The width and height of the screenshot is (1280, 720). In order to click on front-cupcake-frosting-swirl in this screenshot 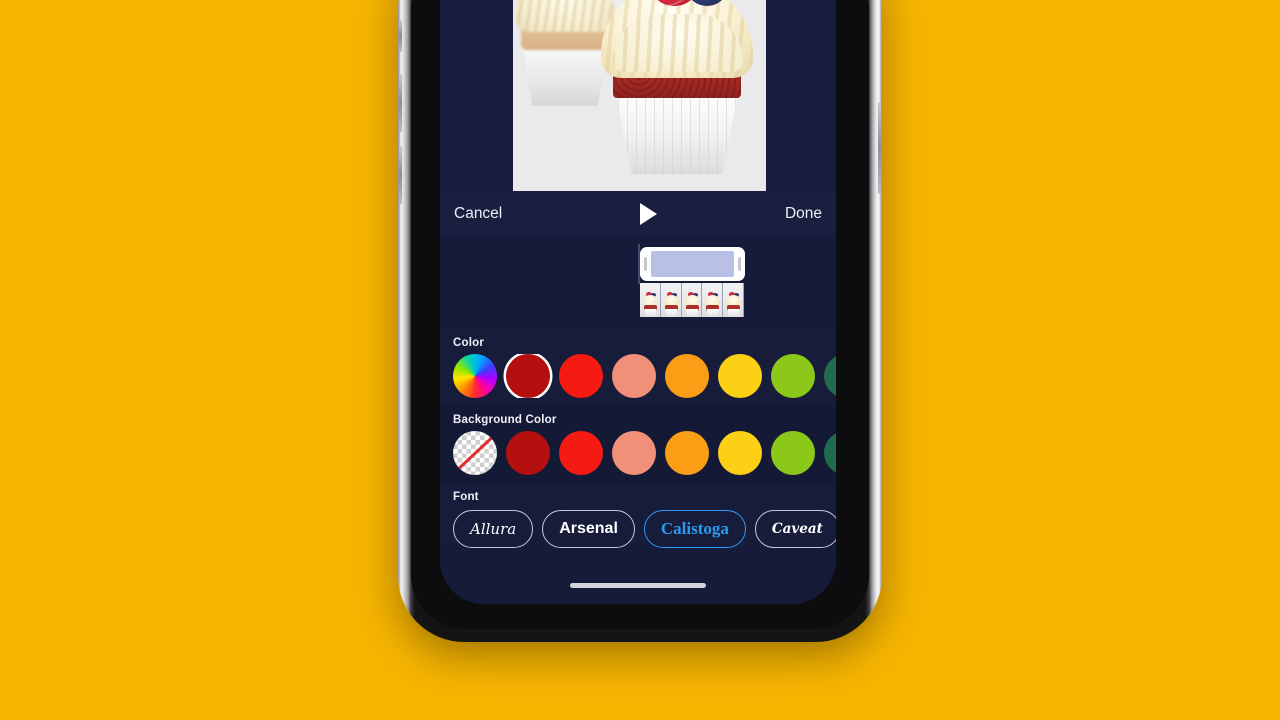, I will do `click(678, 43)`.